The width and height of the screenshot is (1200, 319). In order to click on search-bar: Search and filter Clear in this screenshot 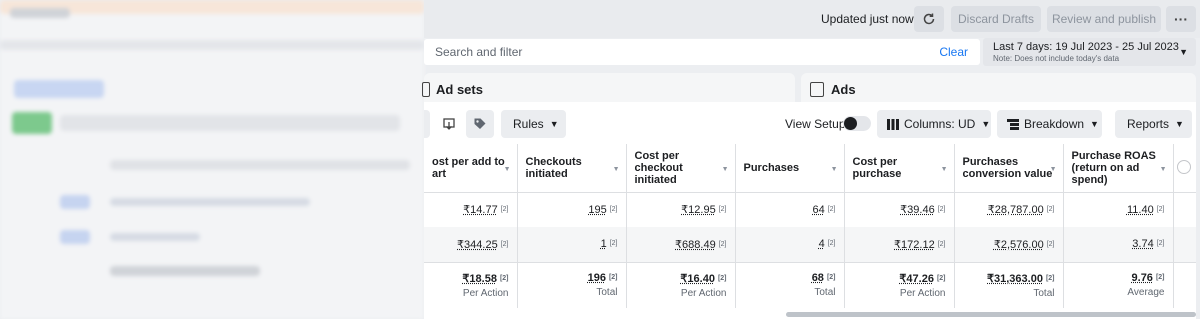, I will do `click(702, 52)`.